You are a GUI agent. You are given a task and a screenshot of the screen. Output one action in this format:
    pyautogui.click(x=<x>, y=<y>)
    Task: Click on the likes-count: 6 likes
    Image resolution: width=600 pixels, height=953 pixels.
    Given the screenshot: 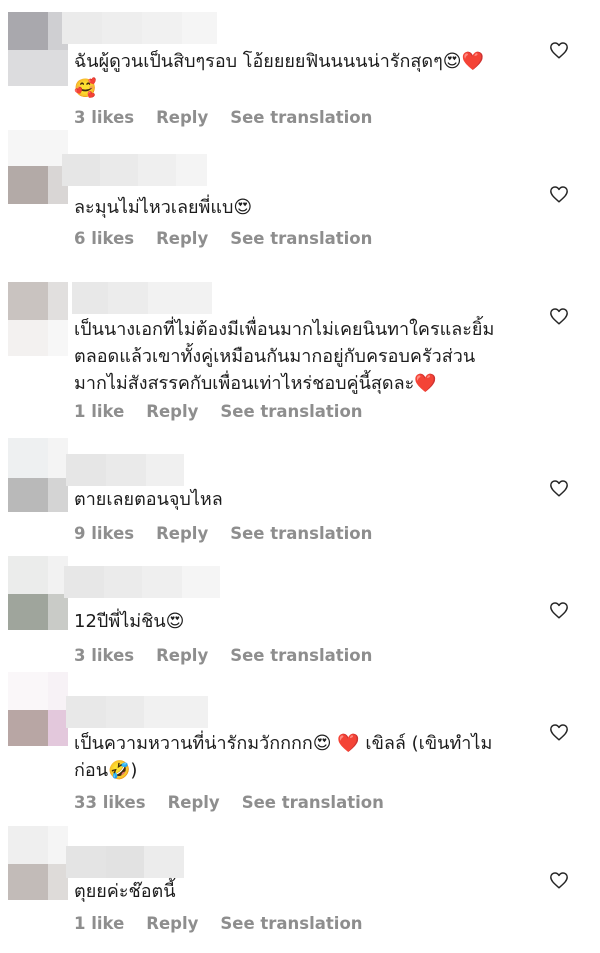 What is the action you would take?
    pyautogui.click(x=104, y=238)
    